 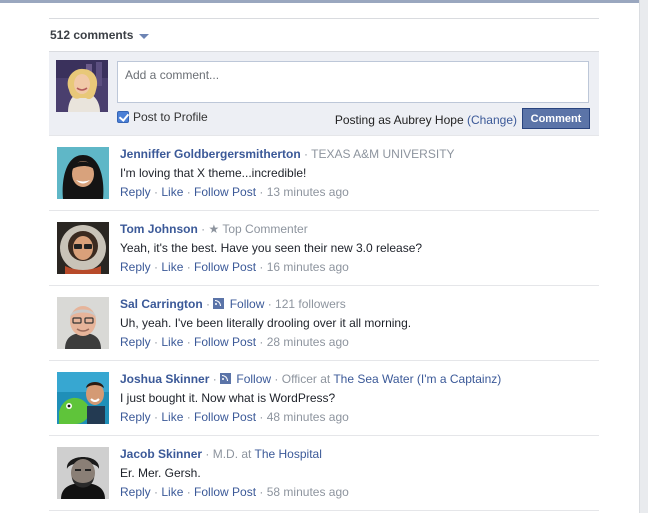 I want to click on author-occupation: M.D. at, so click(x=233, y=454).